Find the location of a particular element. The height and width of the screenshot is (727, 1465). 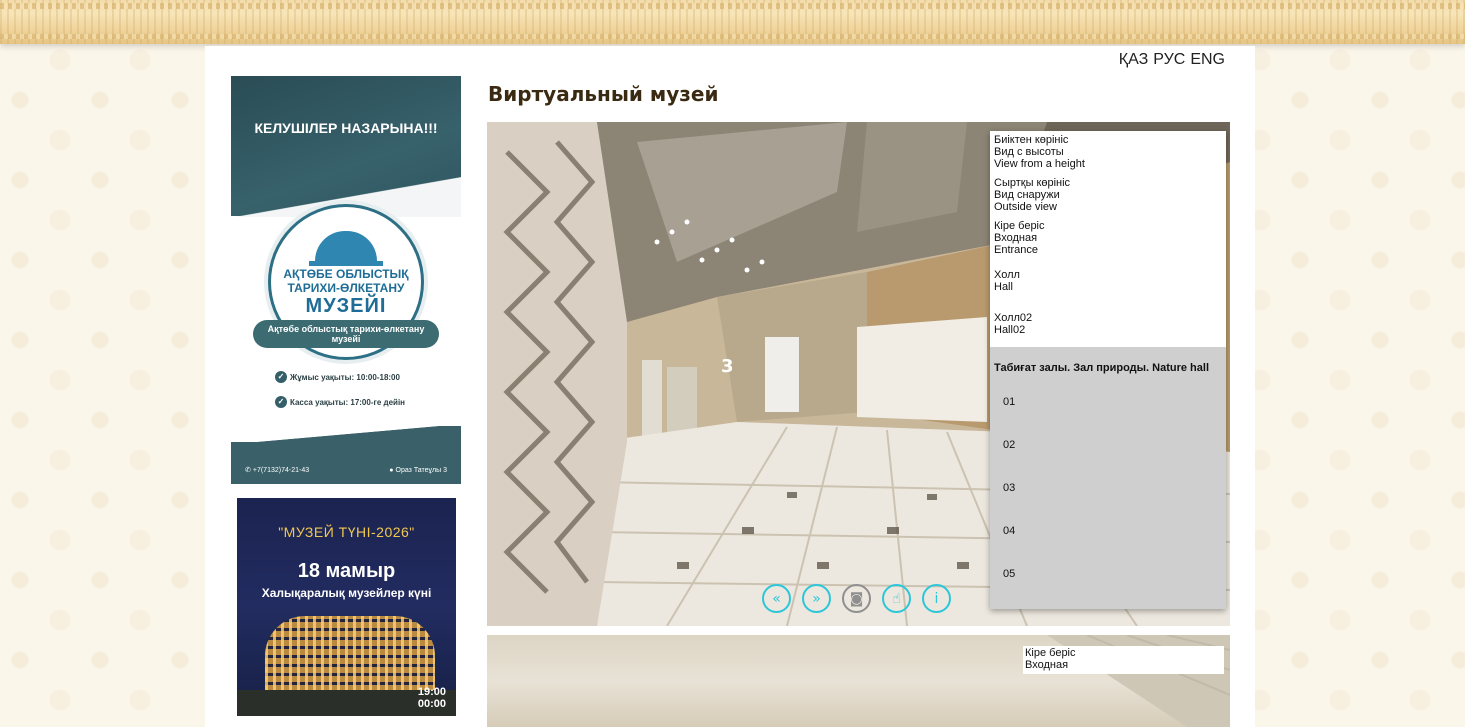

work-hours-row: ✓ Жұмыс уақыты: 10:00-18:00 is located at coordinates (337, 377).